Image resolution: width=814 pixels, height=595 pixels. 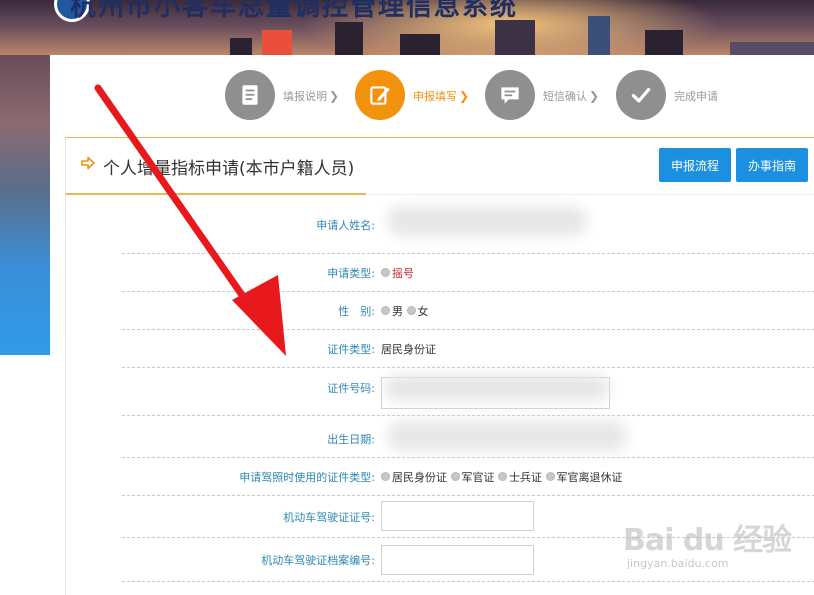 What do you see at coordinates (440, 166) in the screenshot?
I see `form-header: 个人增量指标申请(本市户籍人员) 申报流程 办事指南` at bounding box center [440, 166].